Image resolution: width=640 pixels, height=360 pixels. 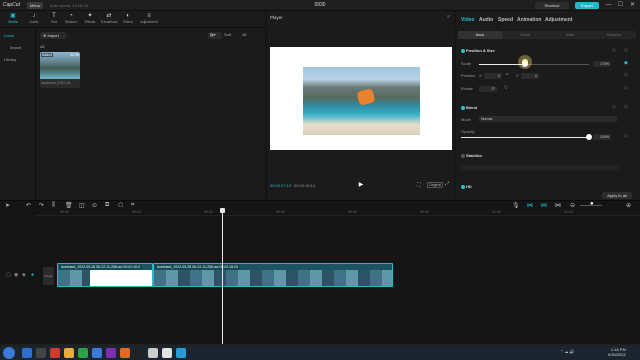 I want to click on export-button: Export, so click(x=587, y=5).